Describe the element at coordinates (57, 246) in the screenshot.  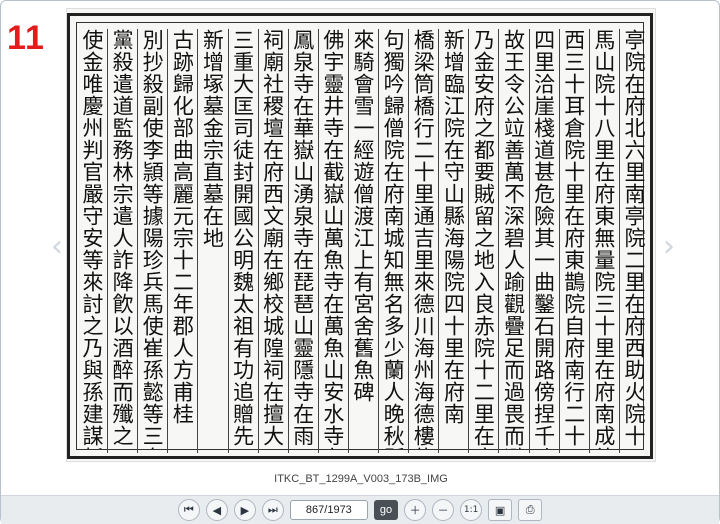
I see `prev-page-arrow: ‹` at that location.